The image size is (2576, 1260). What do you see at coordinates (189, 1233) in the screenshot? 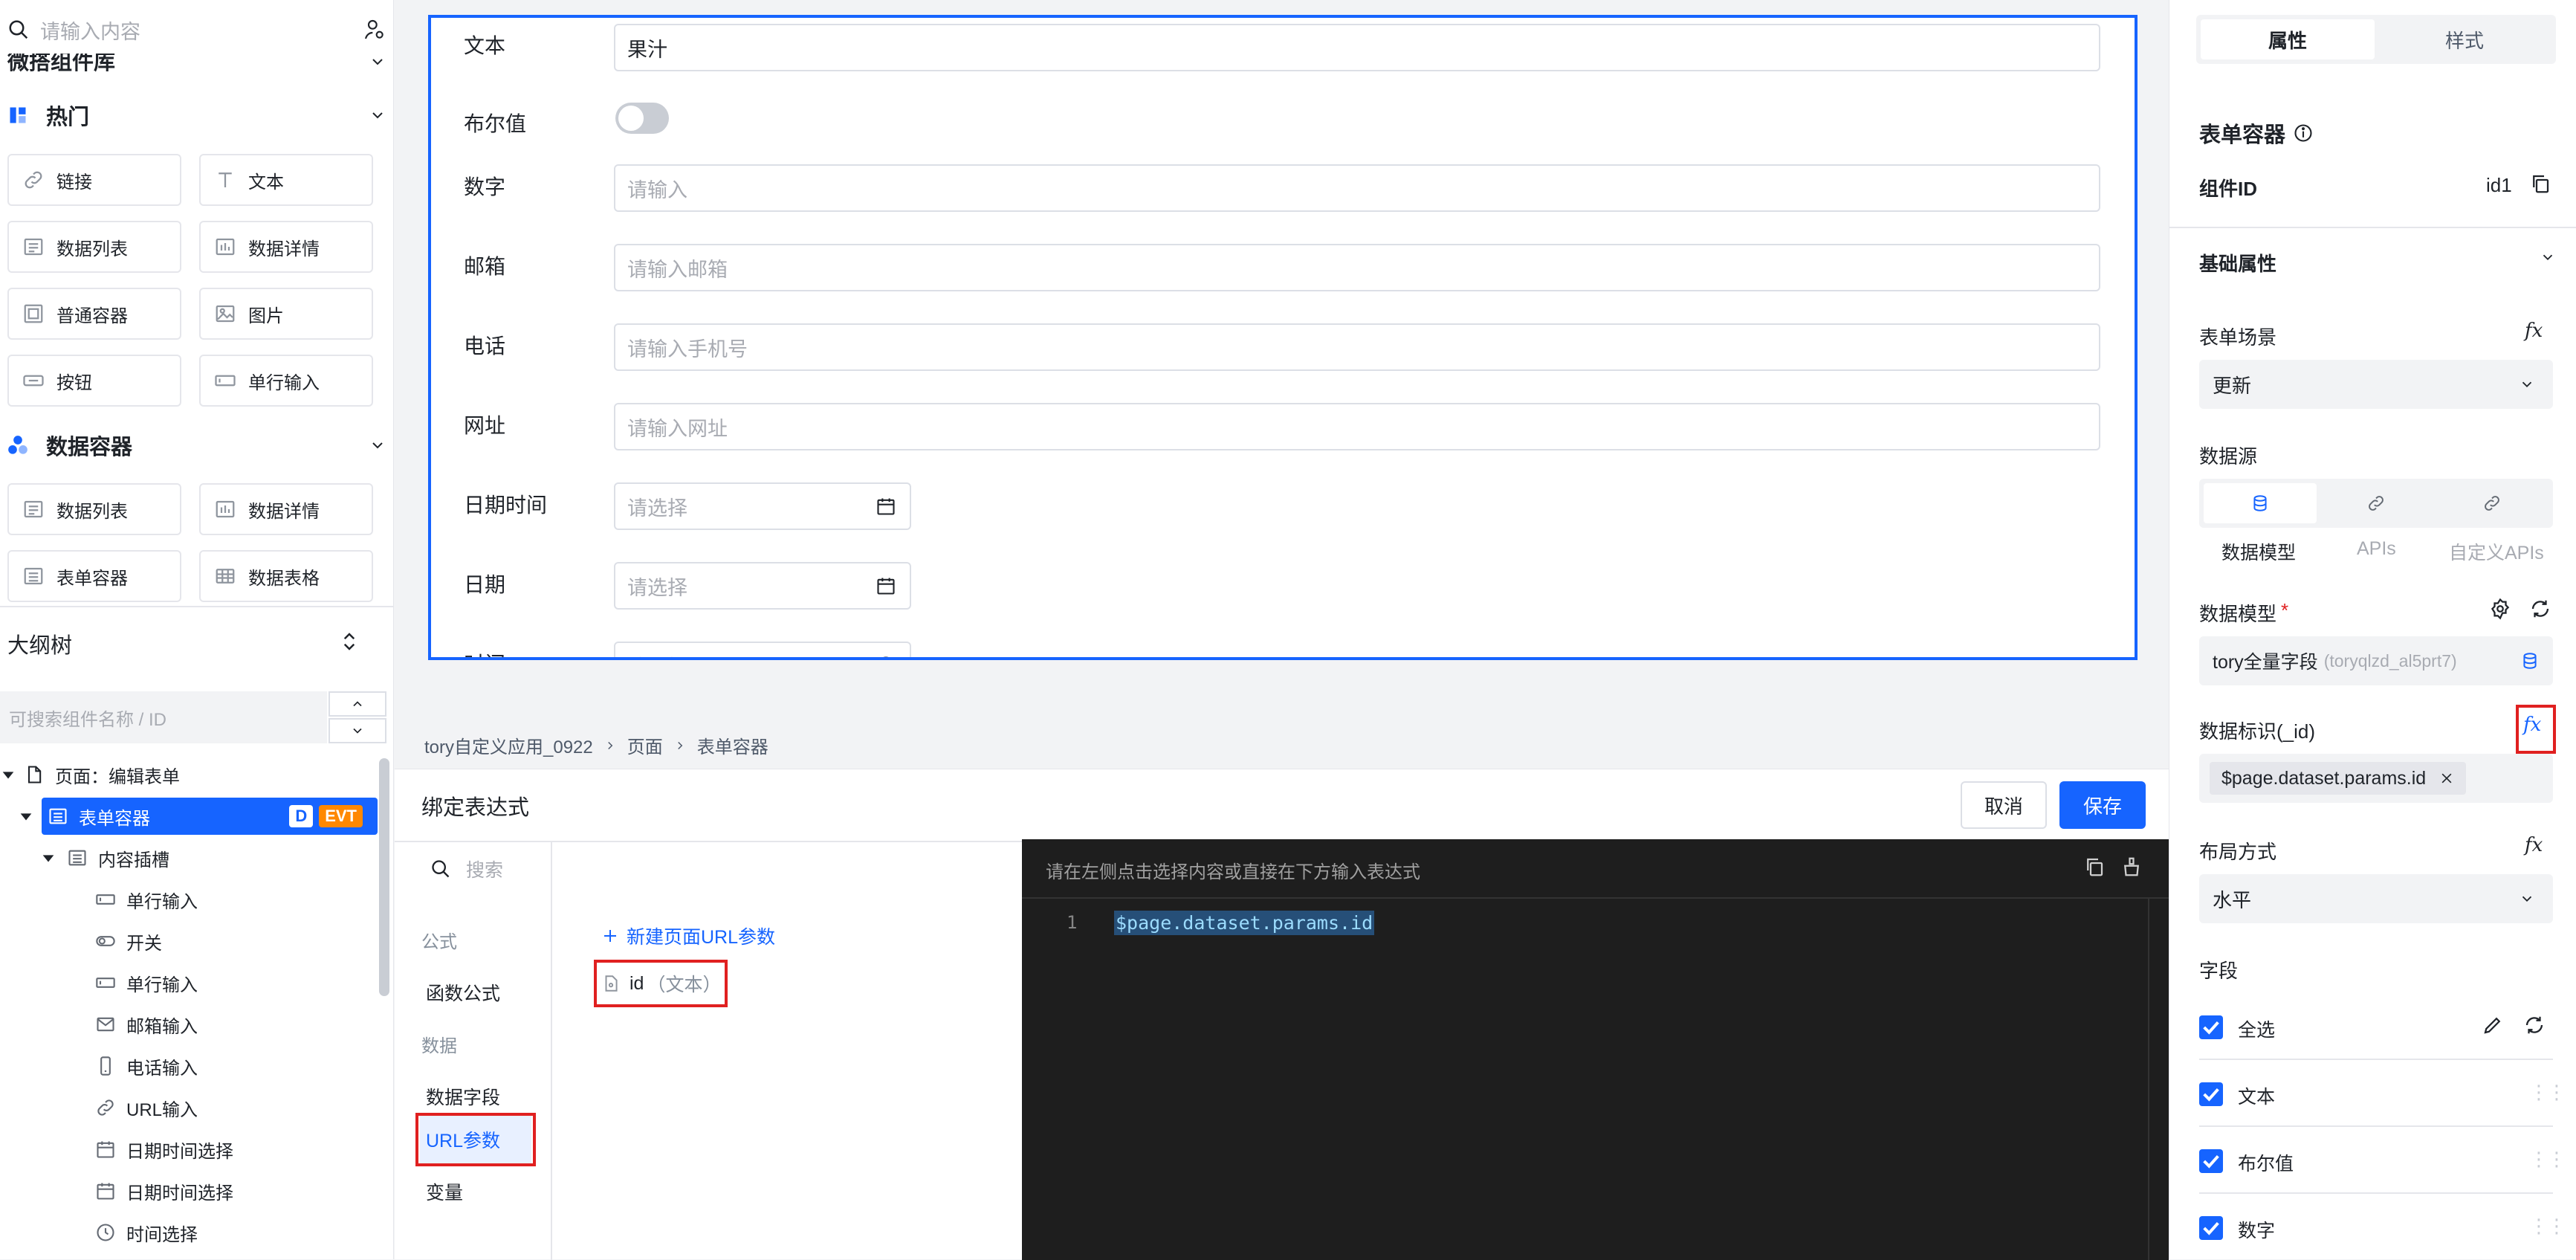
I see `tree-node-time: 时间选择` at bounding box center [189, 1233].